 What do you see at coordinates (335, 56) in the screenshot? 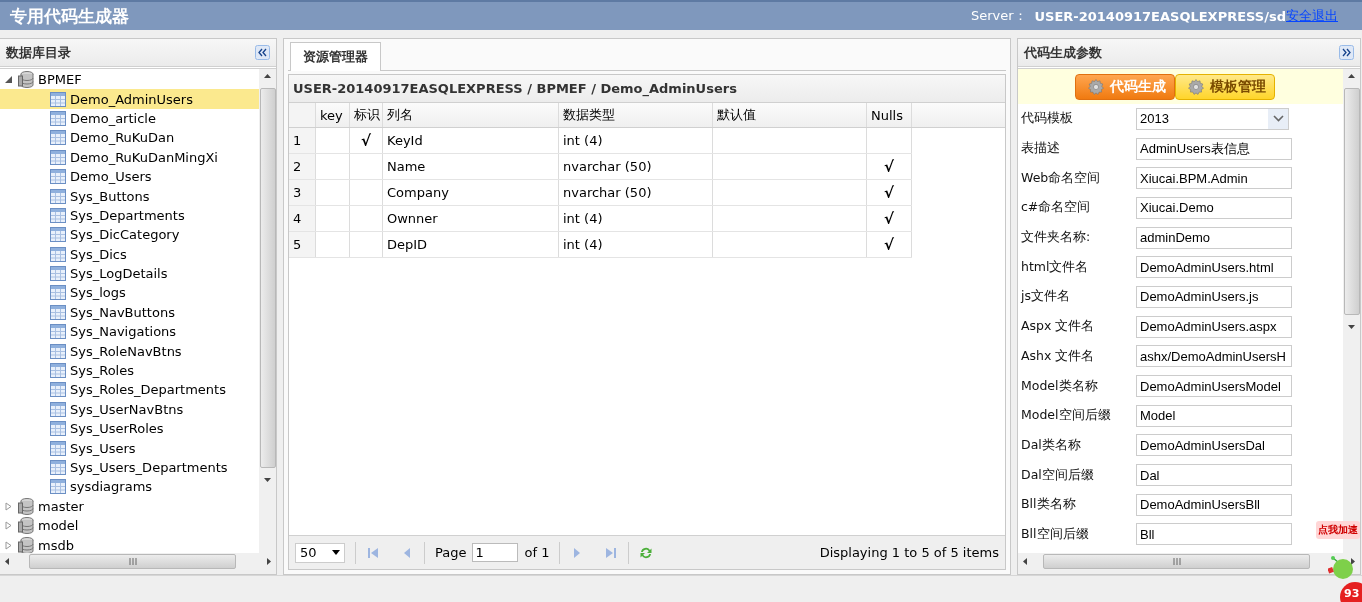
I see `tab: 资源管理器` at bounding box center [335, 56].